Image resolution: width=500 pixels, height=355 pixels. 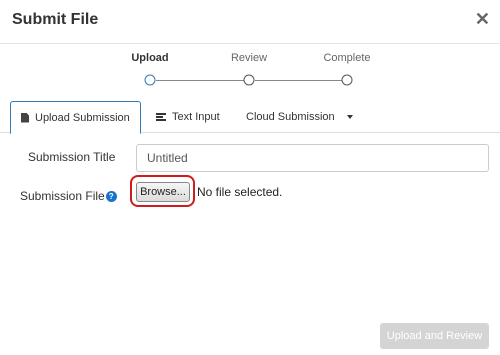 What do you see at coordinates (161, 117) in the screenshot?
I see `text-lines-icon` at bounding box center [161, 117].